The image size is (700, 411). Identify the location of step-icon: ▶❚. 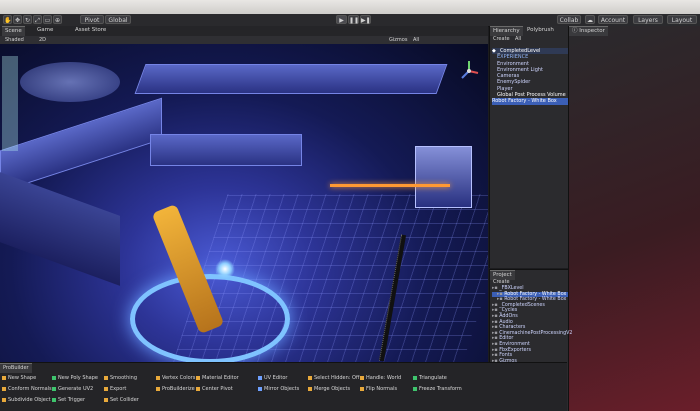
(365, 19).